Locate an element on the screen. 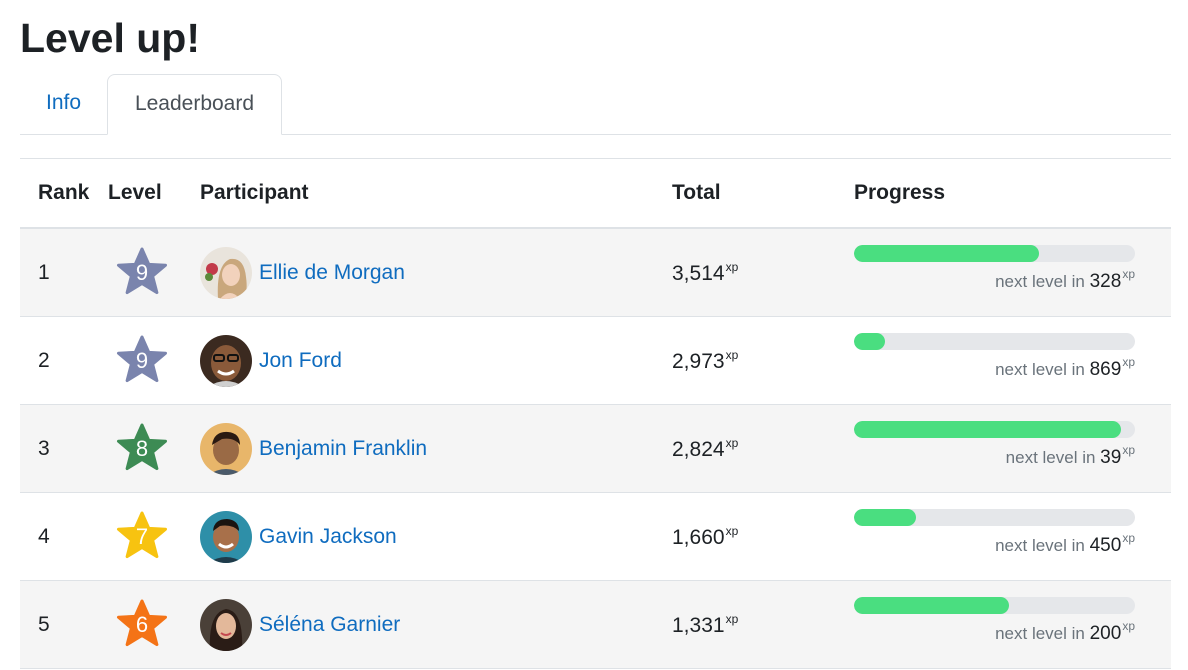 The width and height of the screenshot is (1188, 670). participant-cell: Gavin Jackson is located at coordinates (436, 536).